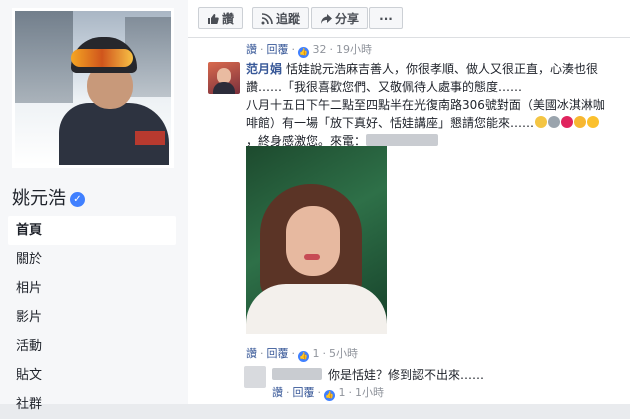  I want to click on redacted-phone, so click(402, 140).